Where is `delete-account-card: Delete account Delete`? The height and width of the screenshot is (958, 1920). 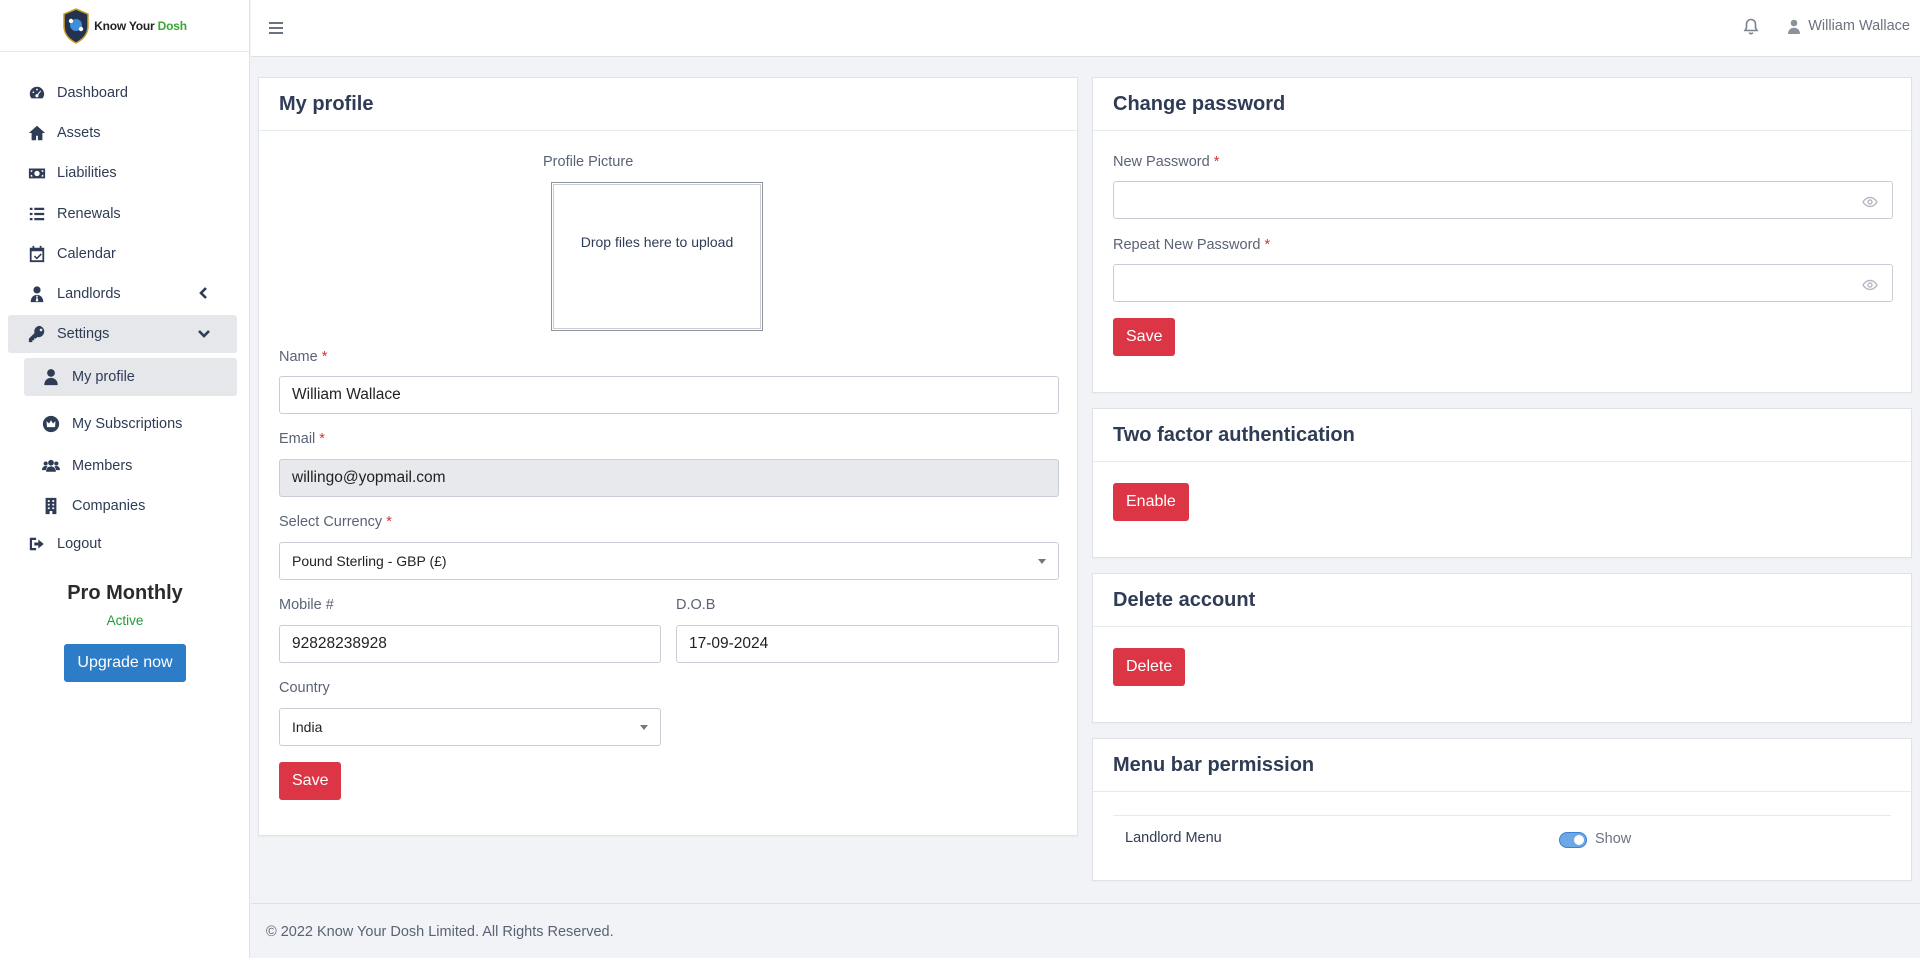
delete-account-card: Delete account Delete is located at coordinates (1502, 648).